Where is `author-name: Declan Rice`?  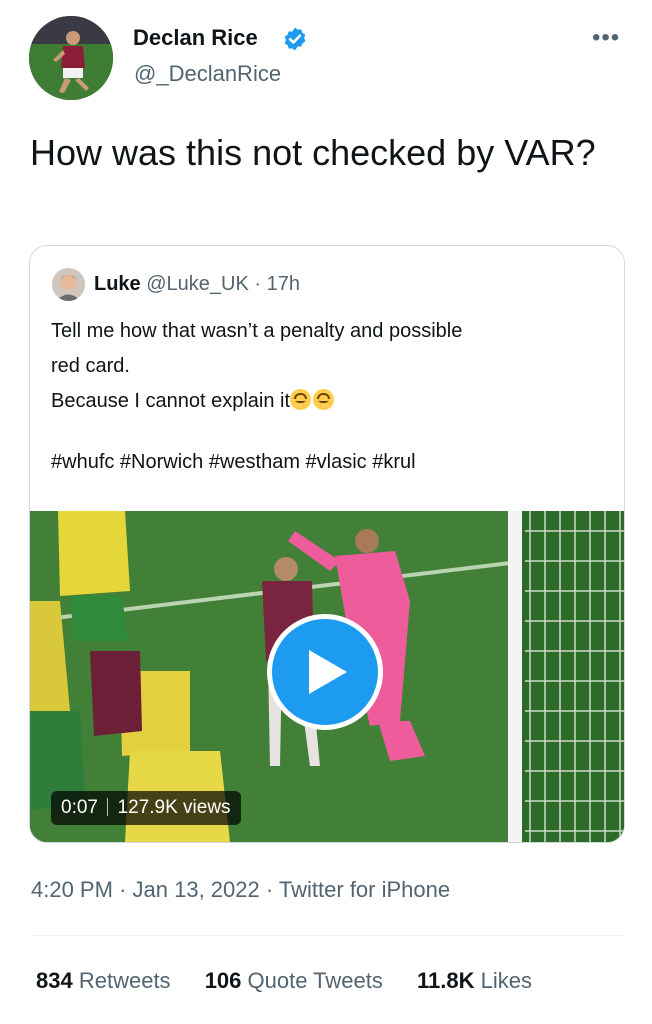 author-name: Declan Rice is located at coordinates (195, 38).